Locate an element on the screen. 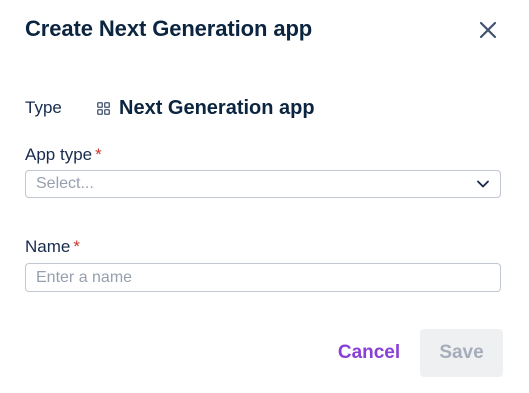  name-label: Name * is located at coordinates (52, 247).